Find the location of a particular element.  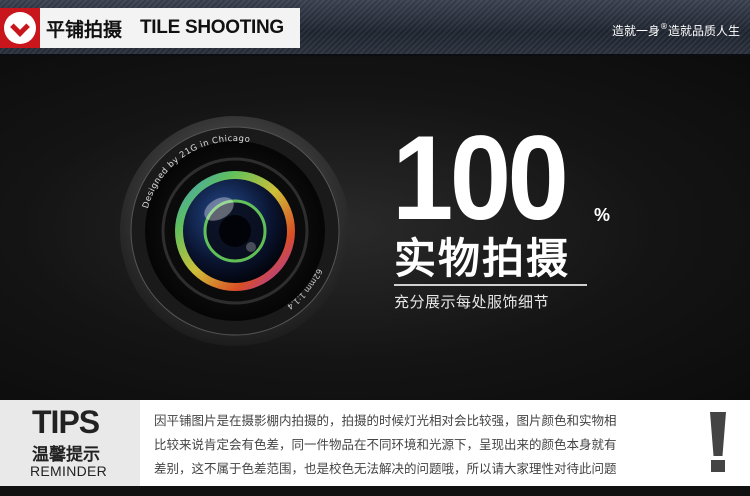

slogan-suffix: 造就品质人生 is located at coordinates (703, 31).